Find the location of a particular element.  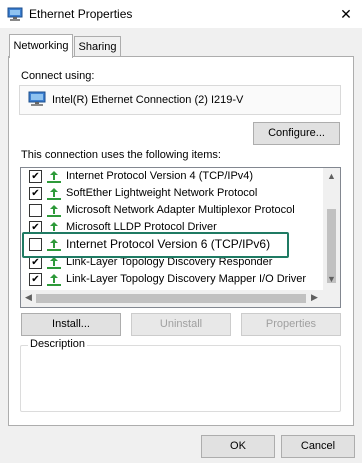

description-title: Description is located at coordinates (58, 344).